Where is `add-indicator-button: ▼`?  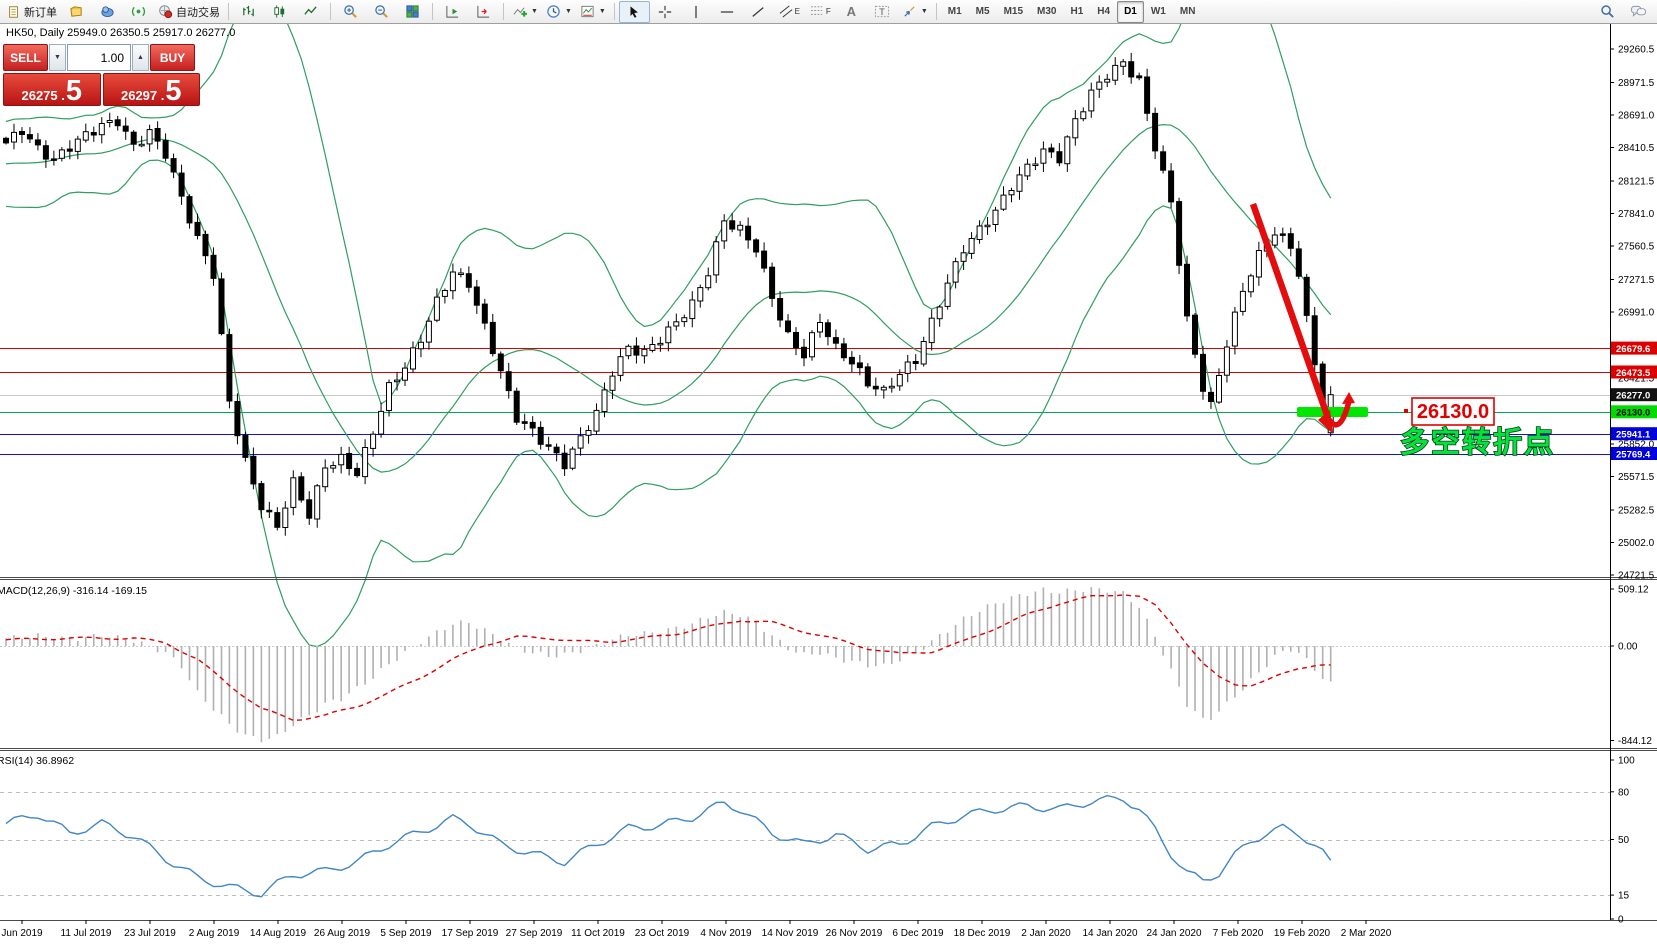
add-indicator-button: ▼ is located at coordinates (525, 12).